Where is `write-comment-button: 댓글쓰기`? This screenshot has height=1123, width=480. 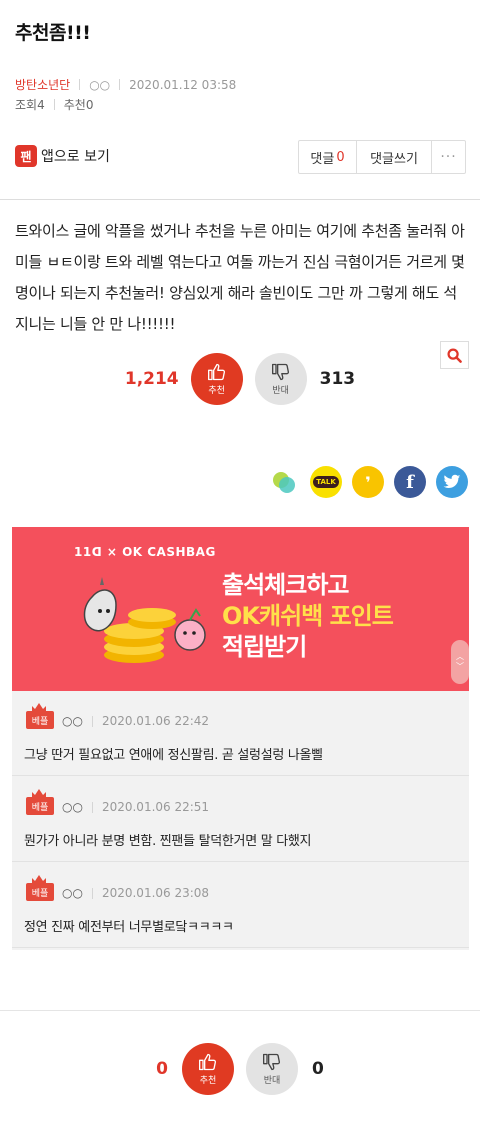 write-comment-button: 댓글쓰기 is located at coordinates (394, 157).